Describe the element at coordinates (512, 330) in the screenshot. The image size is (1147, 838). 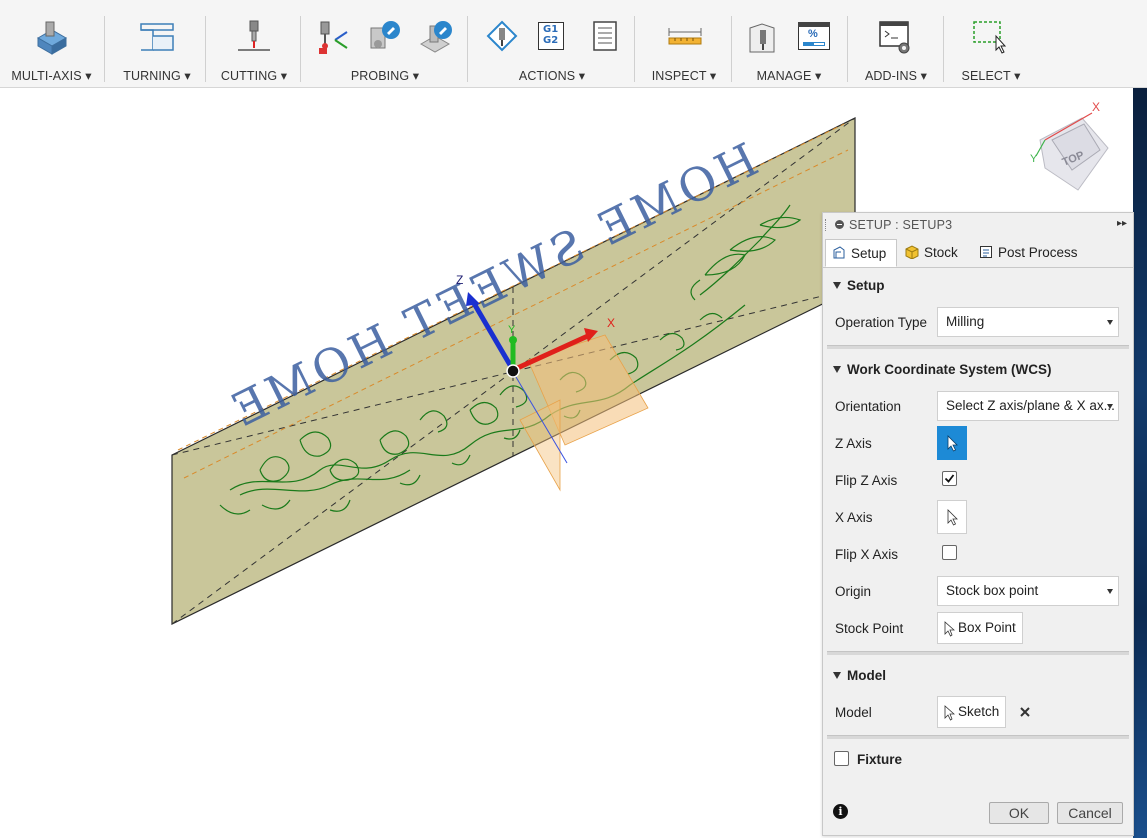
I see `y-axis-label: Y` at that location.